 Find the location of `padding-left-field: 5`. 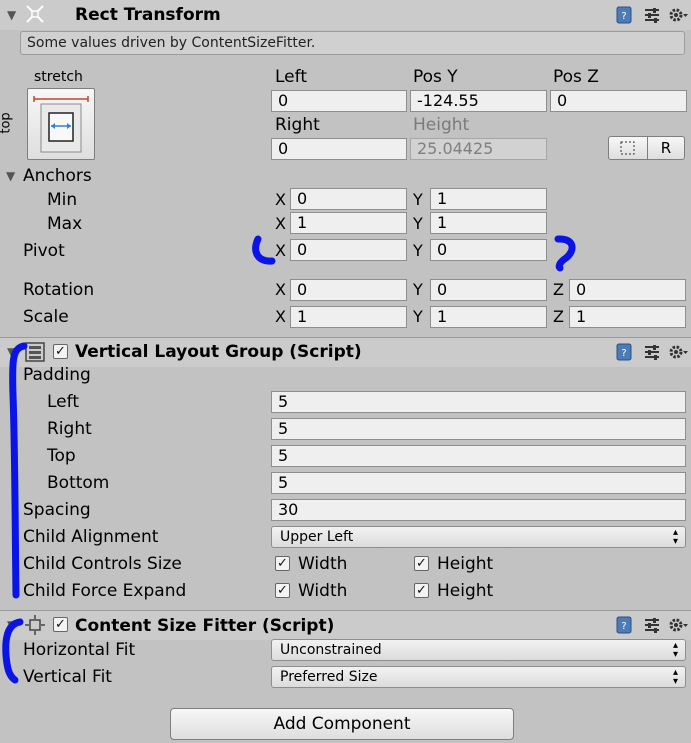

padding-left-field: 5 is located at coordinates (478, 402).